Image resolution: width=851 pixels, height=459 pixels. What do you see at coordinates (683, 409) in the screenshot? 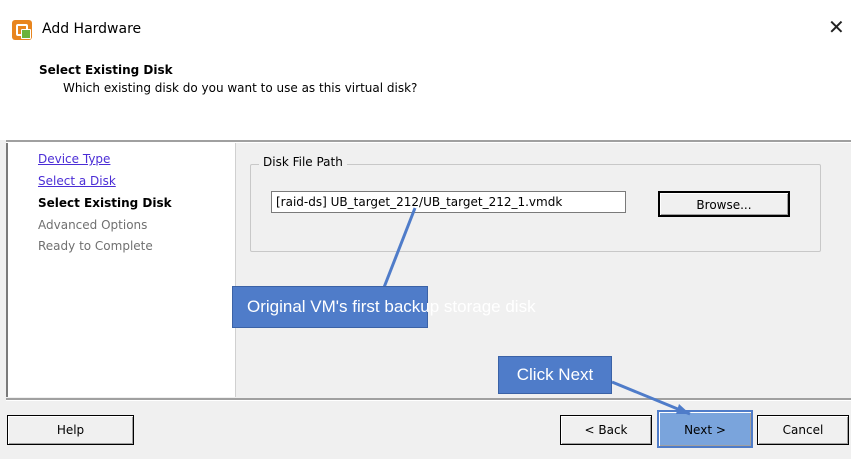
I see `next-callout-arrowhead` at bounding box center [683, 409].